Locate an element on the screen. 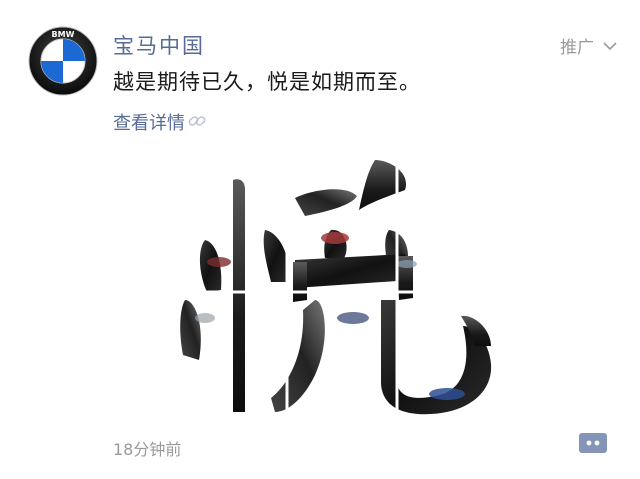 This screenshot has width=640, height=479. promo-label: 推广 is located at coordinates (577, 48).